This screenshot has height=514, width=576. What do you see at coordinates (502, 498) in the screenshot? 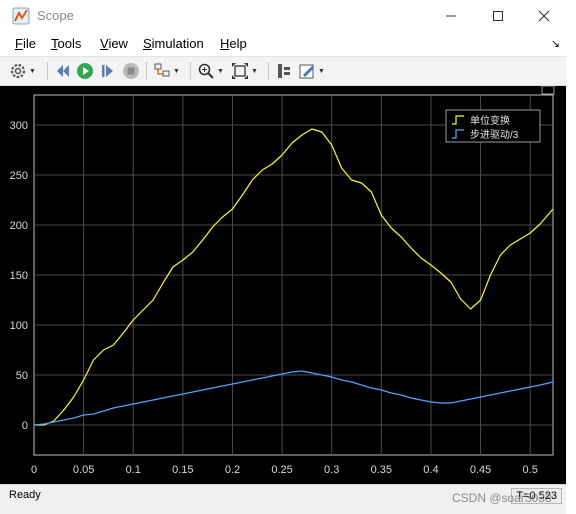
I see `watermark: CSDN @soar3033` at bounding box center [502, 498].